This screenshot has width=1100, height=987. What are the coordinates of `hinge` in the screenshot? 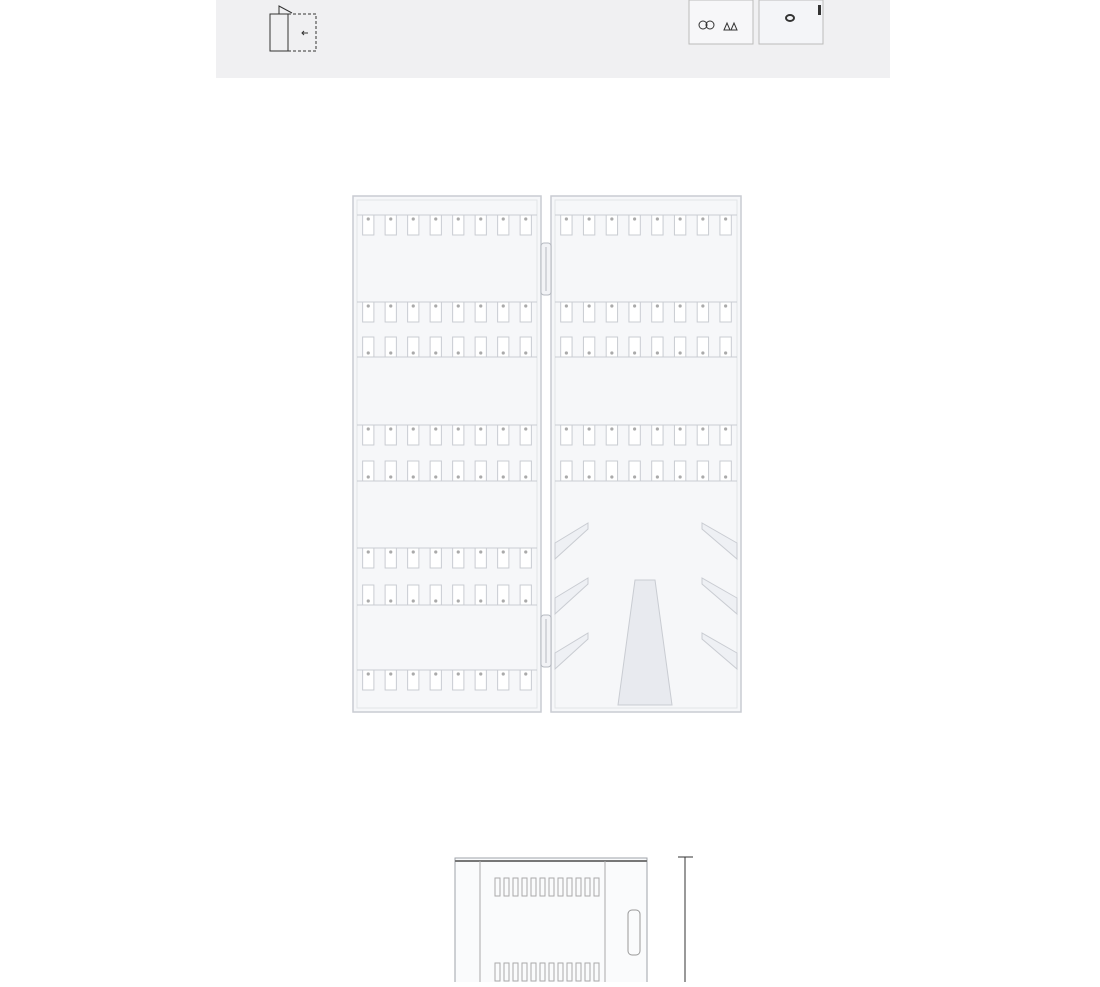 It's located at (546, 269).